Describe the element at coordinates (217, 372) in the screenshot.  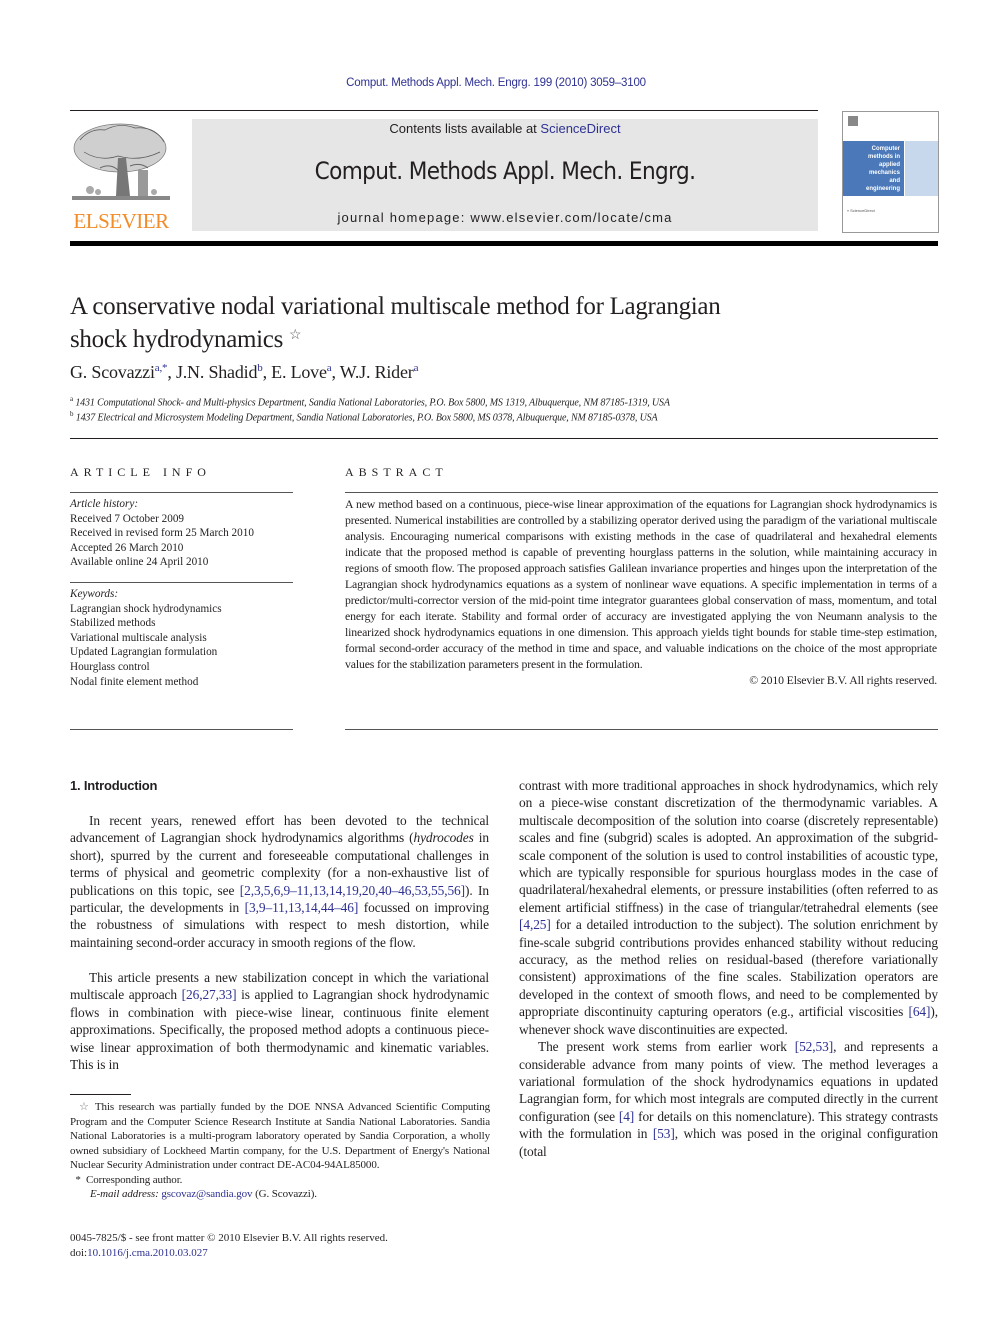
I see `author-name: J.N. Shadid` at that location.